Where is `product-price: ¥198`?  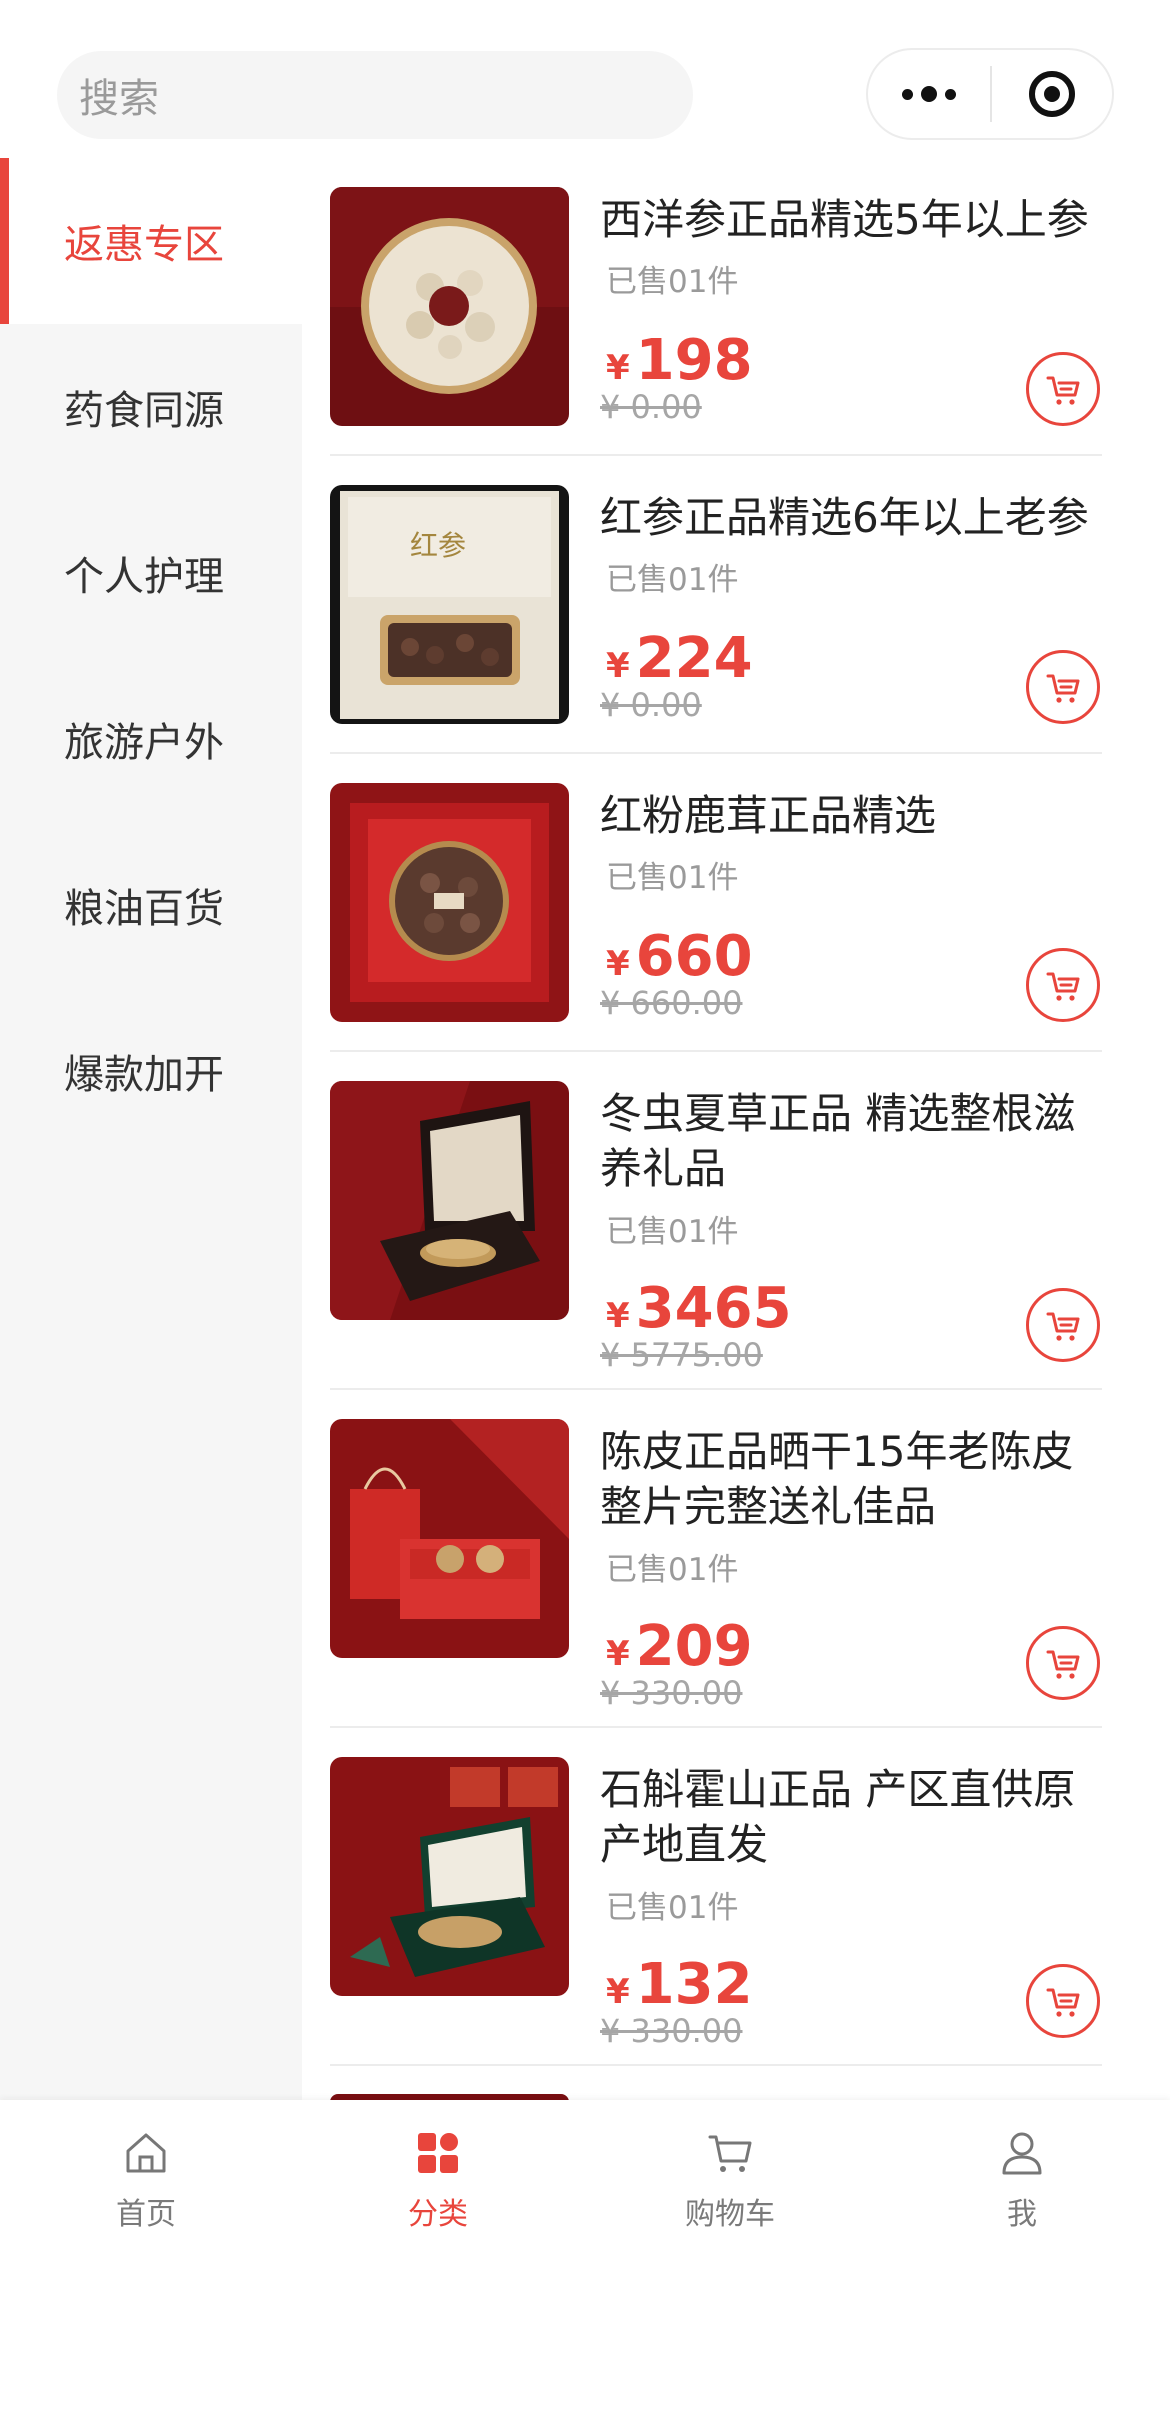 product-price: ¥198 is located at coordinates (679, 360).